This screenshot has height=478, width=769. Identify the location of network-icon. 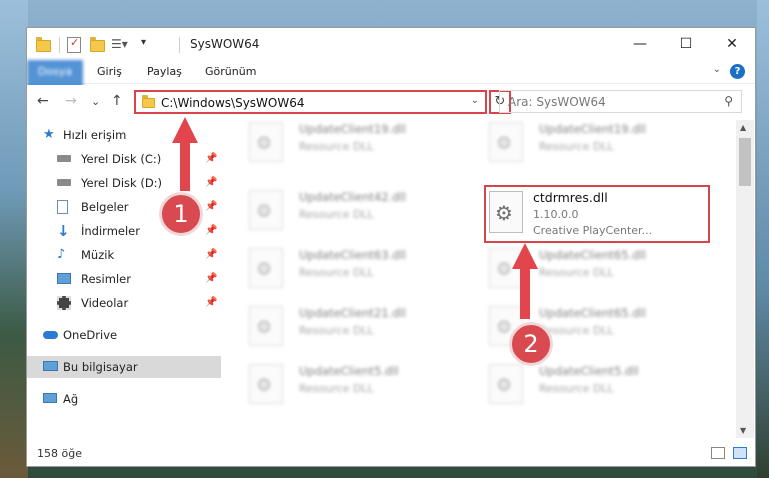
(50, 398).